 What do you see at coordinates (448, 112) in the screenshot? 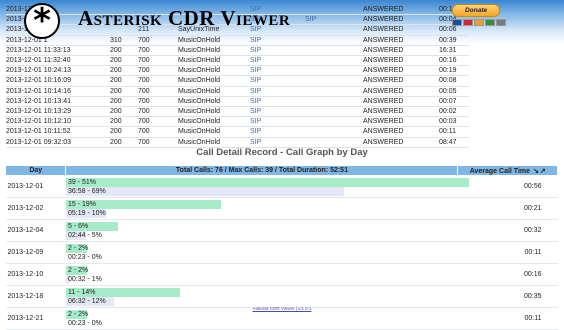
I see `cdr-cell-dur: 00:02` at bounding box center [448, 112].